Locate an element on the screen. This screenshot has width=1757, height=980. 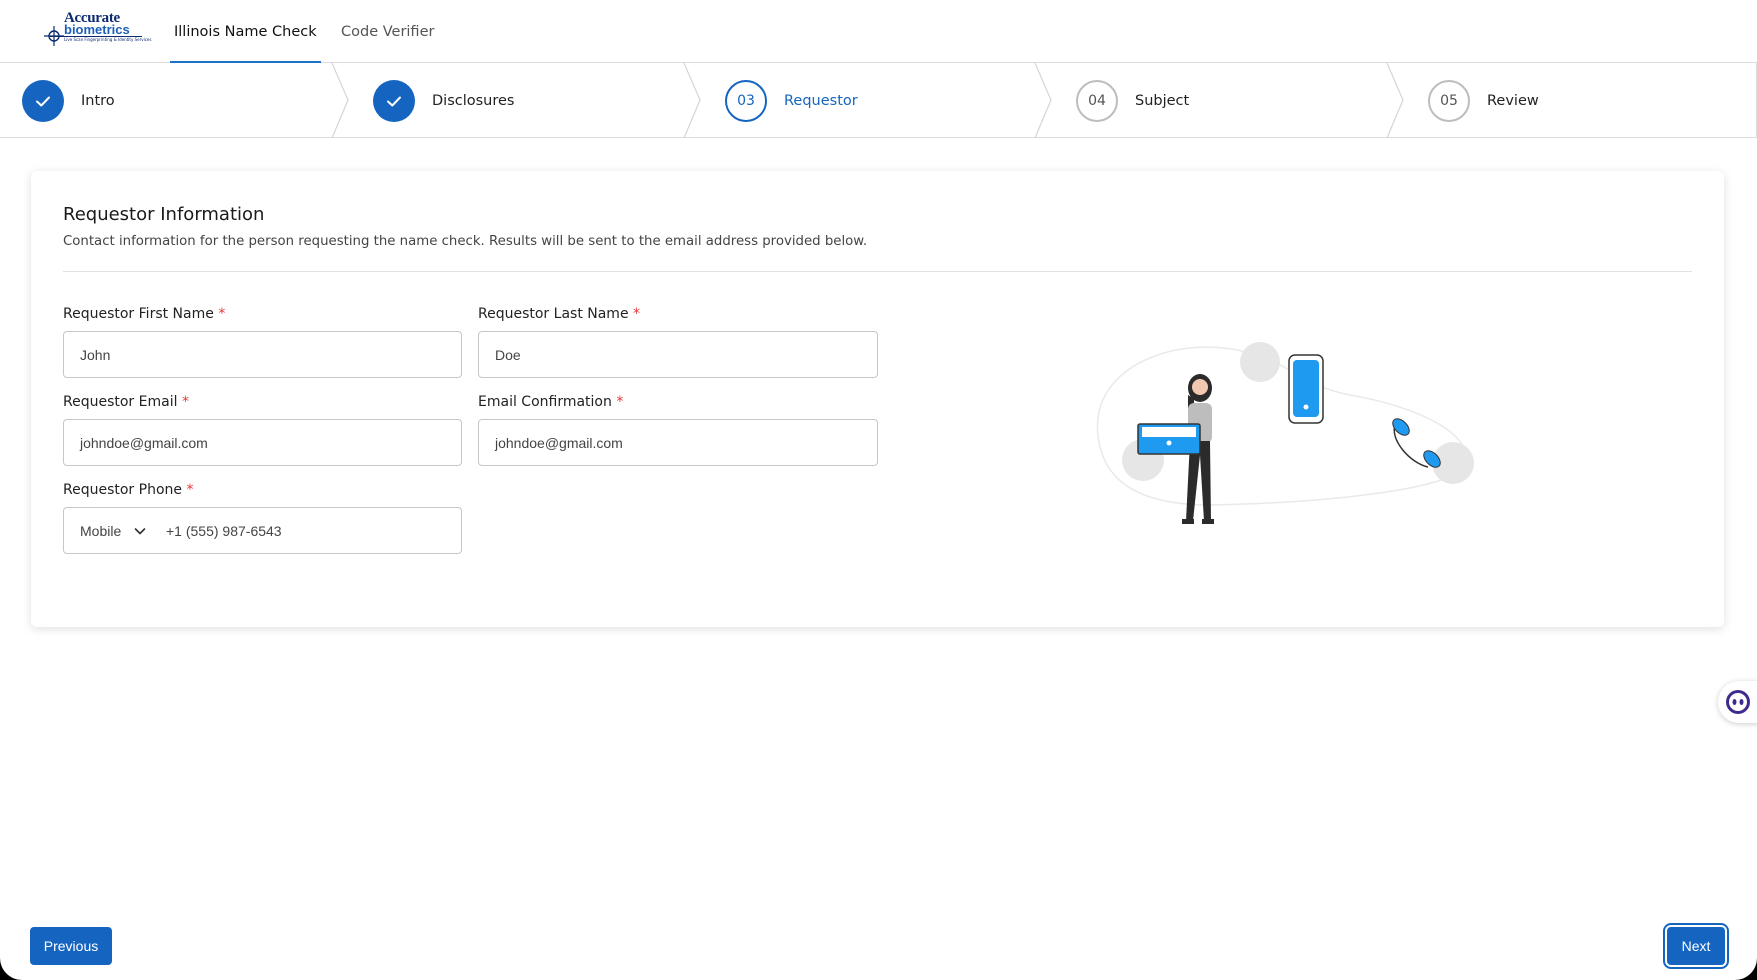
email-input: johndoe@gmail.com is located at coordinates (262, 442).